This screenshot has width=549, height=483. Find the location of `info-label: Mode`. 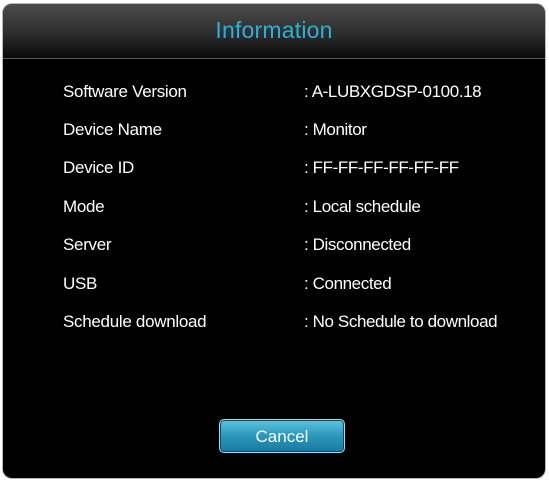

info-label: Mode is located at coordinates (84, 206).